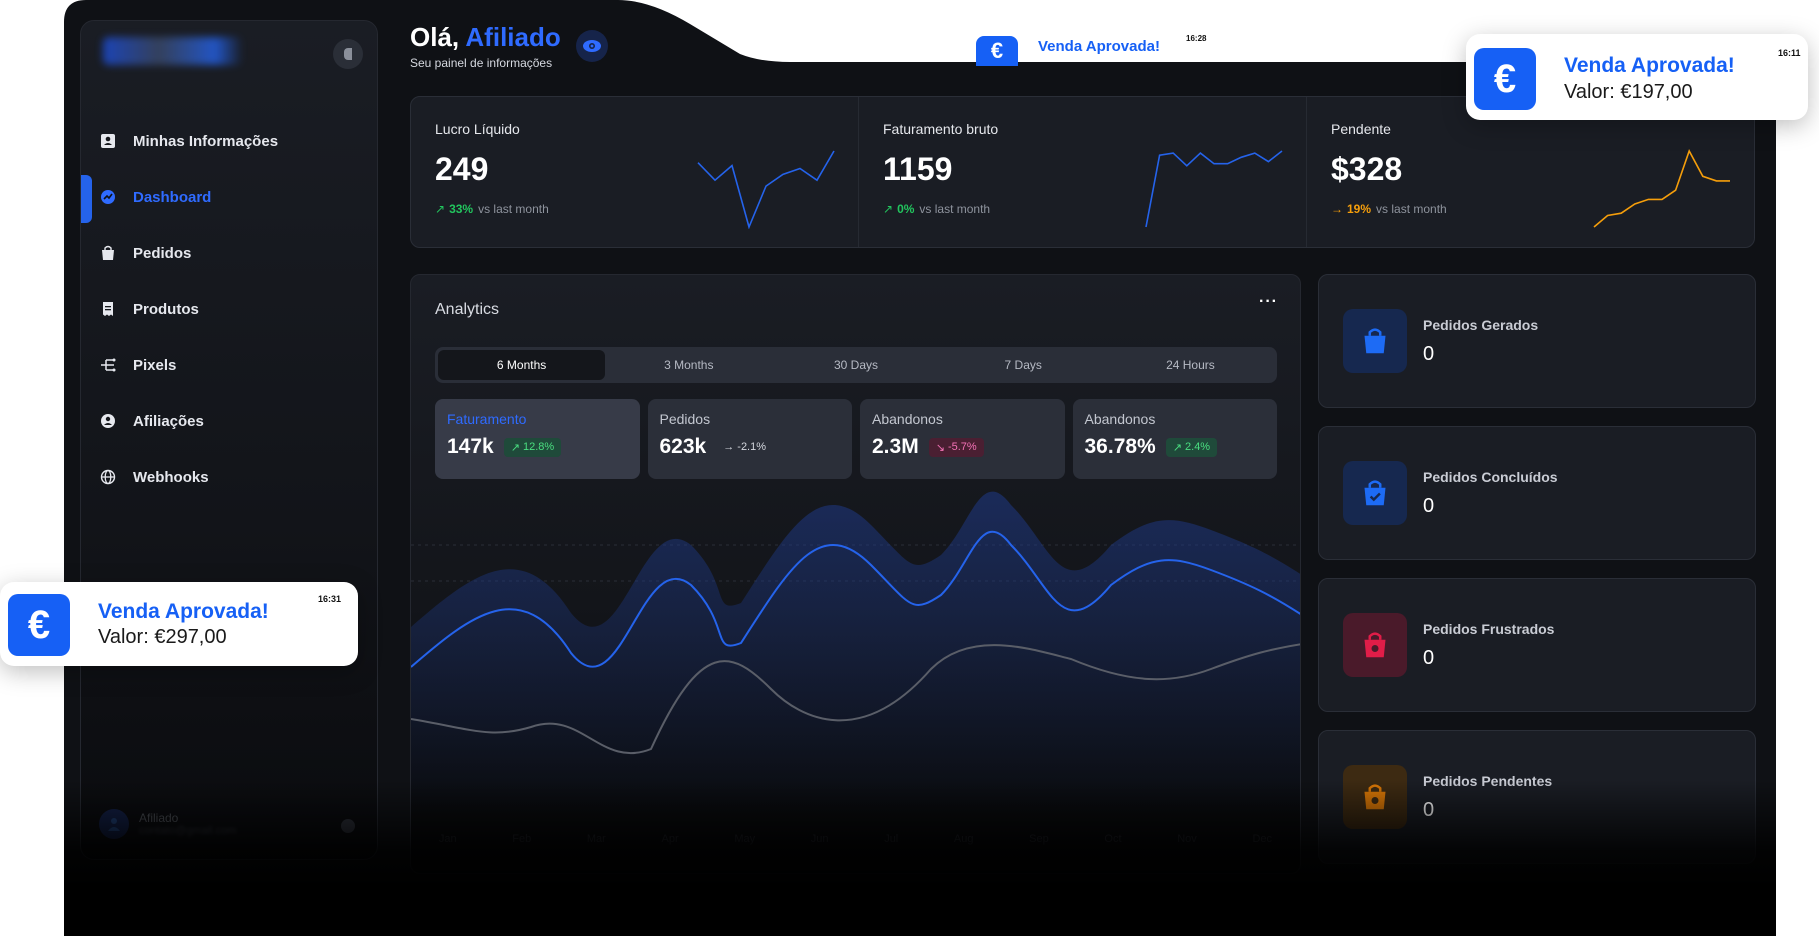  I want to click on collapse-icon, so click(348, 54).